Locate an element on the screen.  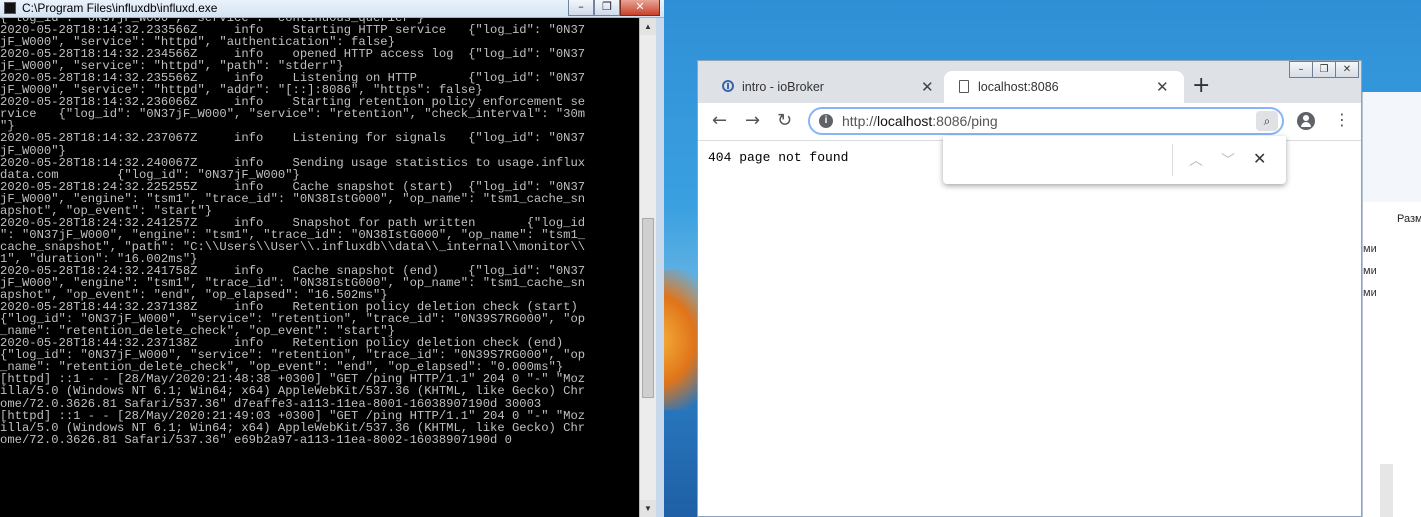
explorer-scrollbar is located at coordinates (1386, 490).